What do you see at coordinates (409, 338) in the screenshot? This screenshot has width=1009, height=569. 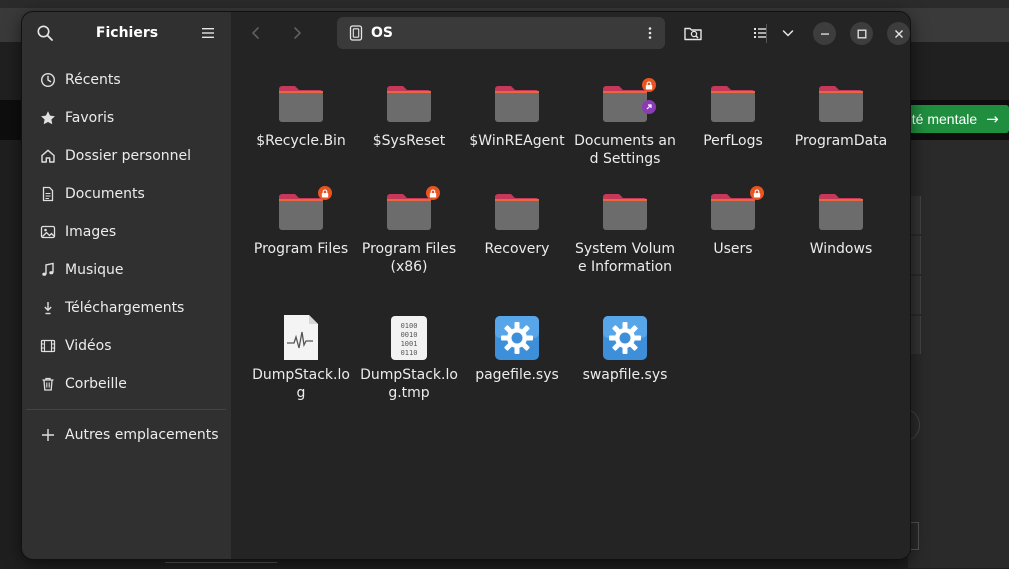 I see `binary-file-icon: 0100 0010 1001 0110` at bounding box center [409, 338].